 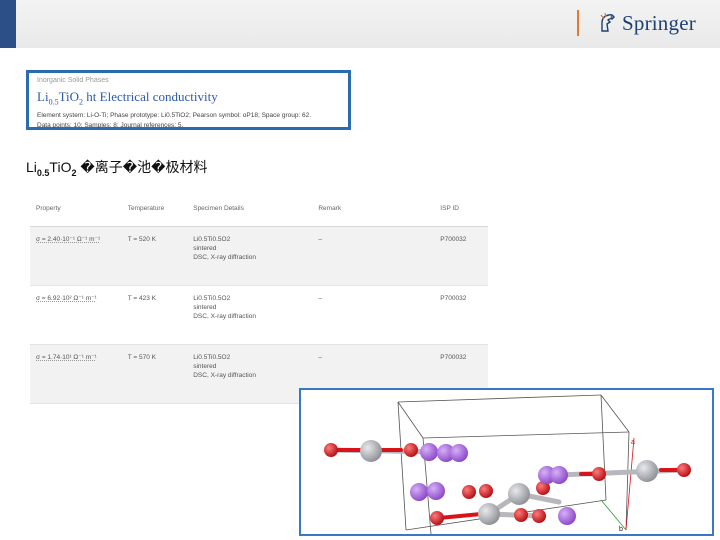 What do you see at coordinates (8, 24) in the screenshot?
I see `header-accent-bar` at bounding box center [8, 24].